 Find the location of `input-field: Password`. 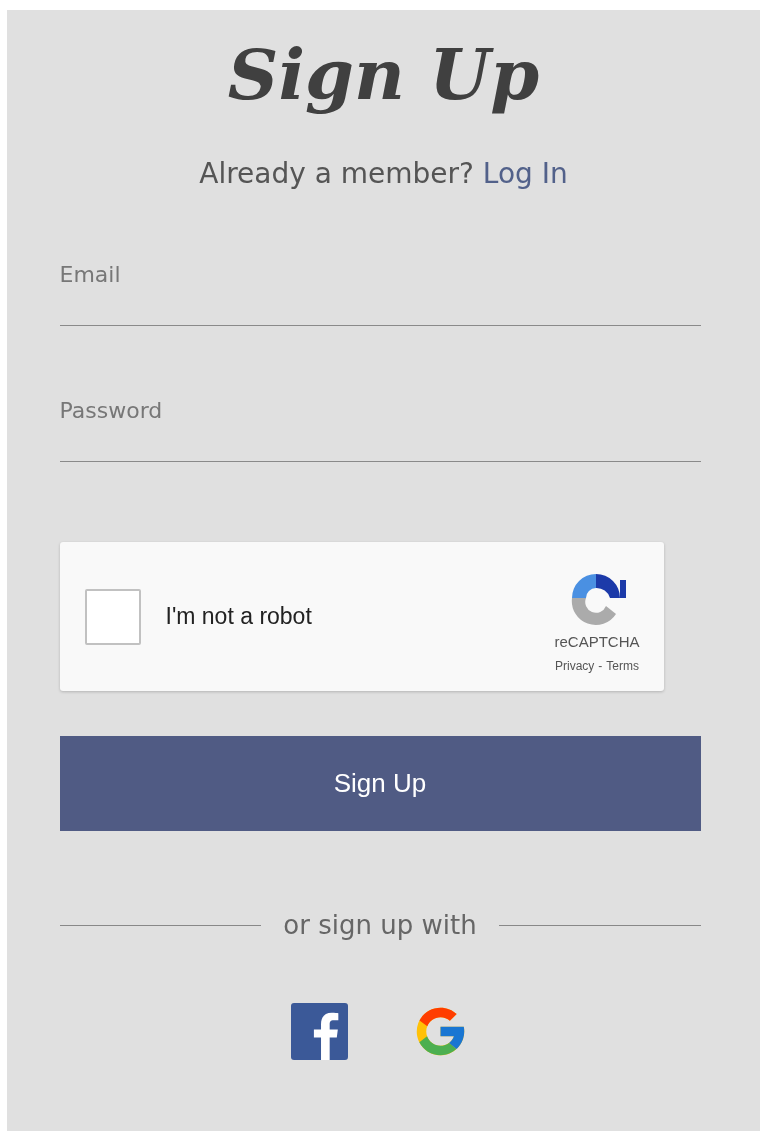

input-field: Password is located at coordinates (380, 428).